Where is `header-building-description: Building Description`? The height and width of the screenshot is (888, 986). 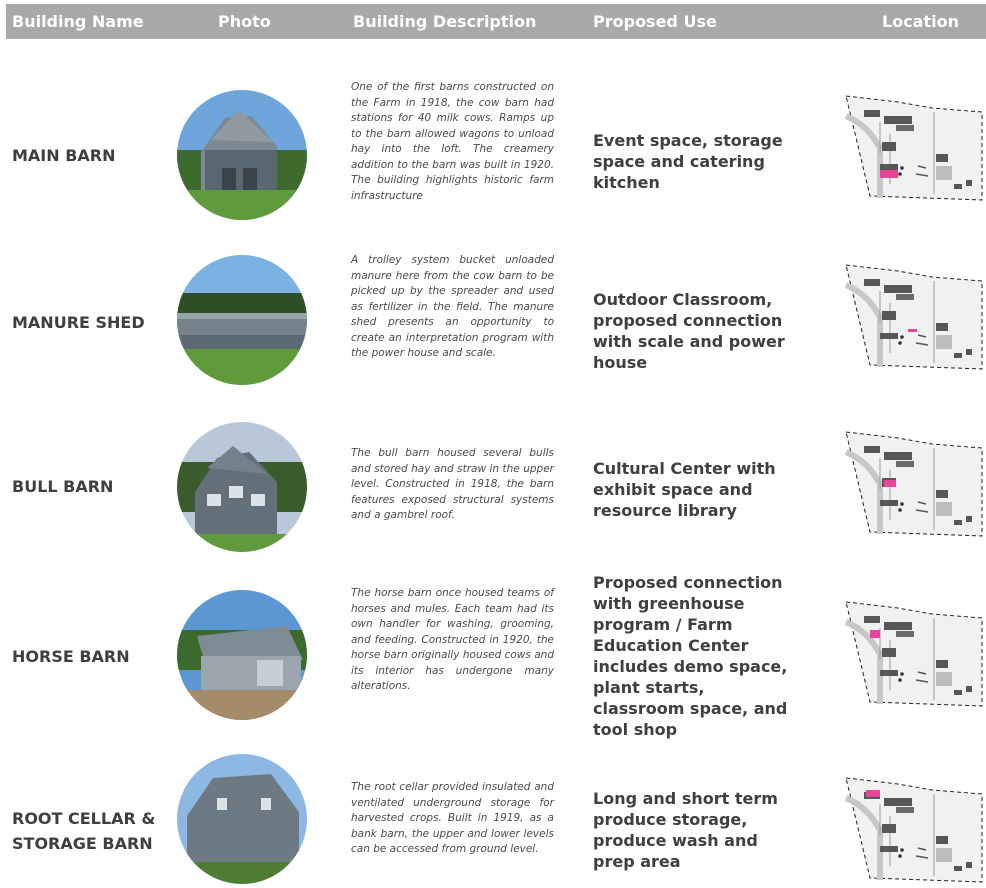 header-building-description: Building Description is located at coordinates (445, 21).